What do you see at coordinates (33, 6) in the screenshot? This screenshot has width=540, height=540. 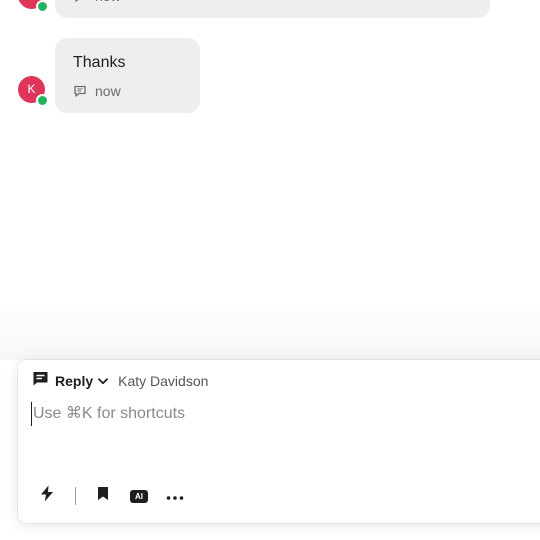 I see `avatar` at bounding box center [33, 6].